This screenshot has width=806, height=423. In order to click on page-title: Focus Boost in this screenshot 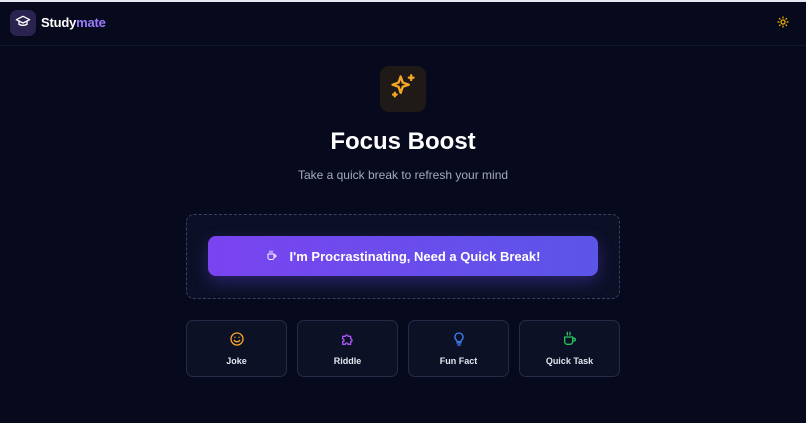, I will do `click(403, 141)`.